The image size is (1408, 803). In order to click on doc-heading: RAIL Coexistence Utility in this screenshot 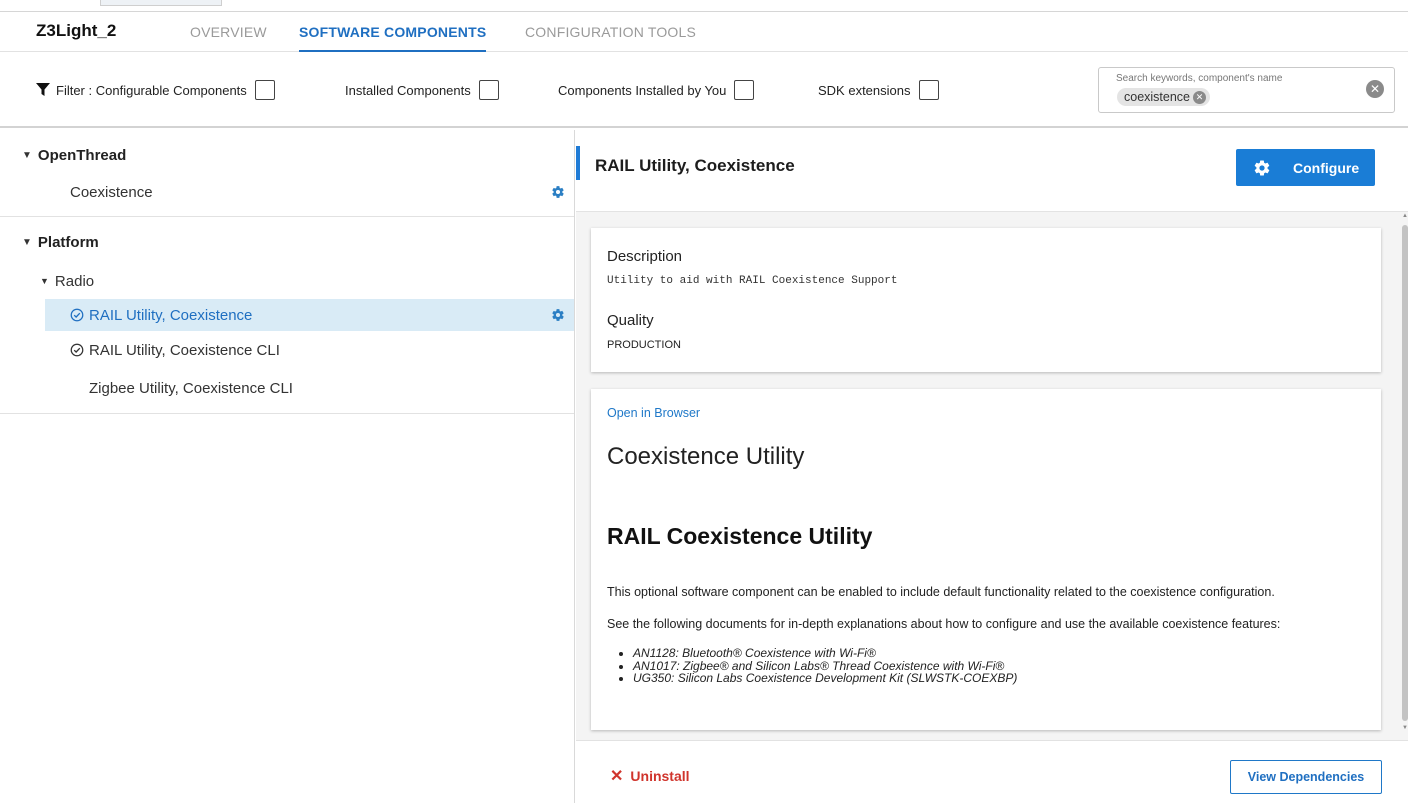, I will do `click(740, 536)`.